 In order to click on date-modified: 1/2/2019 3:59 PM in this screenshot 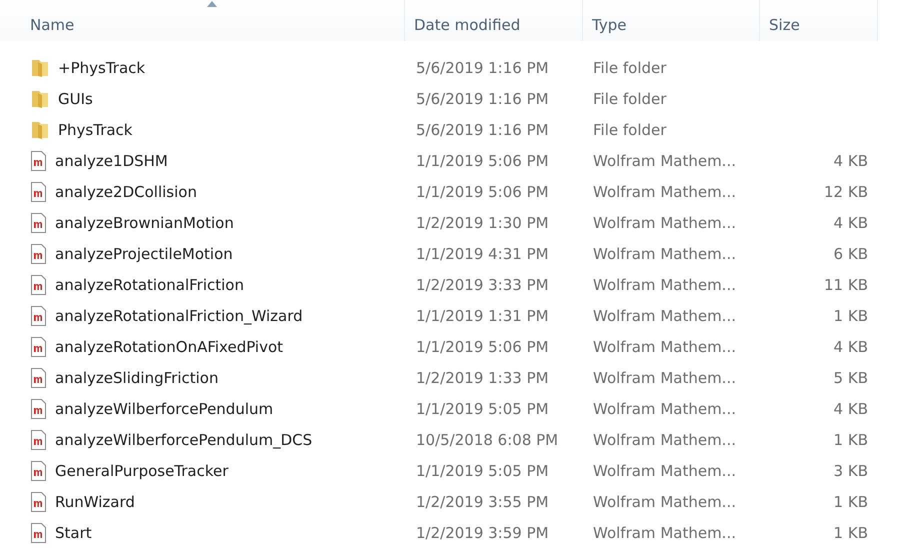, I will do `click(482, 533)`.